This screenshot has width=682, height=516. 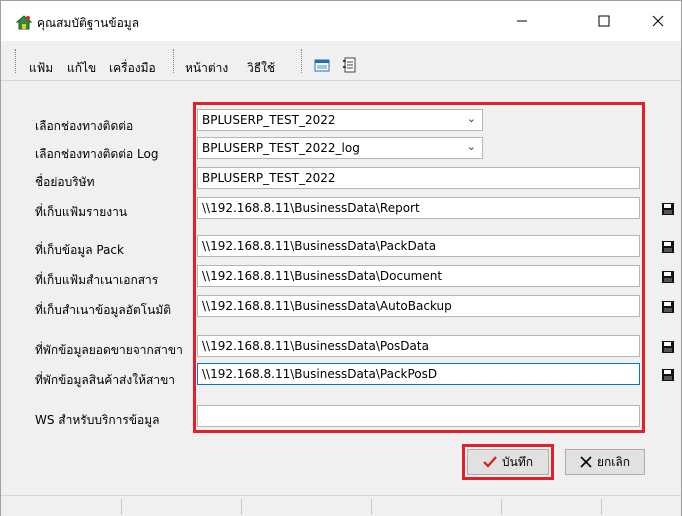 What do you see at coordinates (88, 23) in the screenshot?
I see `window-title: คุณสมบัติฐานข้อมูล` at bounding box center [88, 23].